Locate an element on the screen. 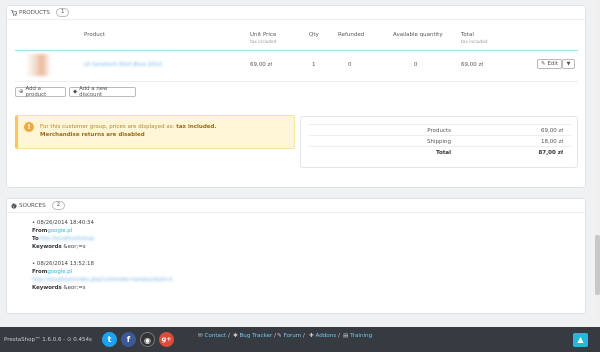  sources-title: Sources is located at coordinates (32, 205).